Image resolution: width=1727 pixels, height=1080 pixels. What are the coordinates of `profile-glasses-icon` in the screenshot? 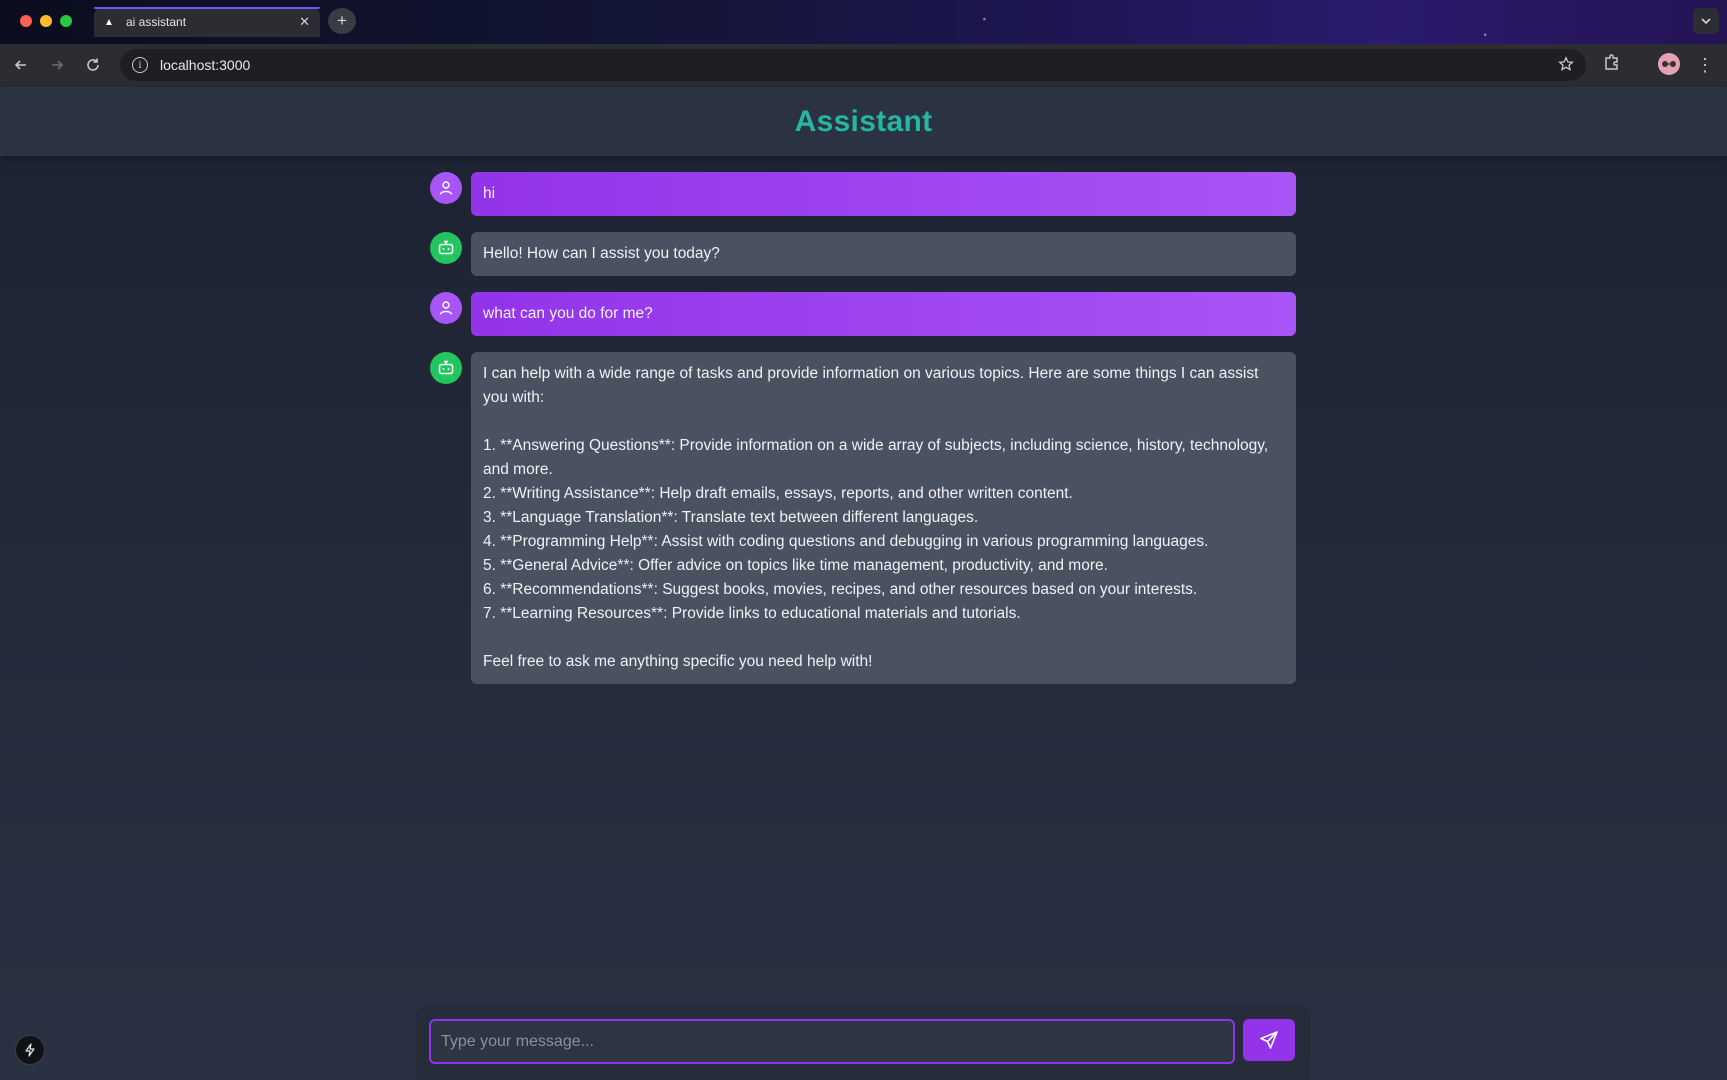 It's located at (1669, 64).